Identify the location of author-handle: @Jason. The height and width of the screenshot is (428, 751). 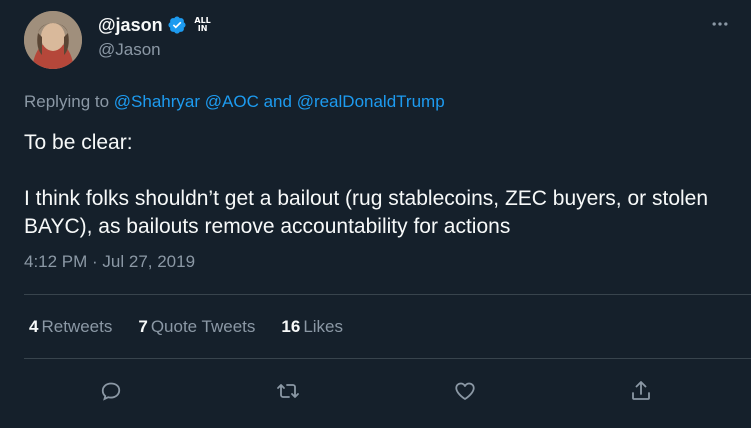
(129, 50).